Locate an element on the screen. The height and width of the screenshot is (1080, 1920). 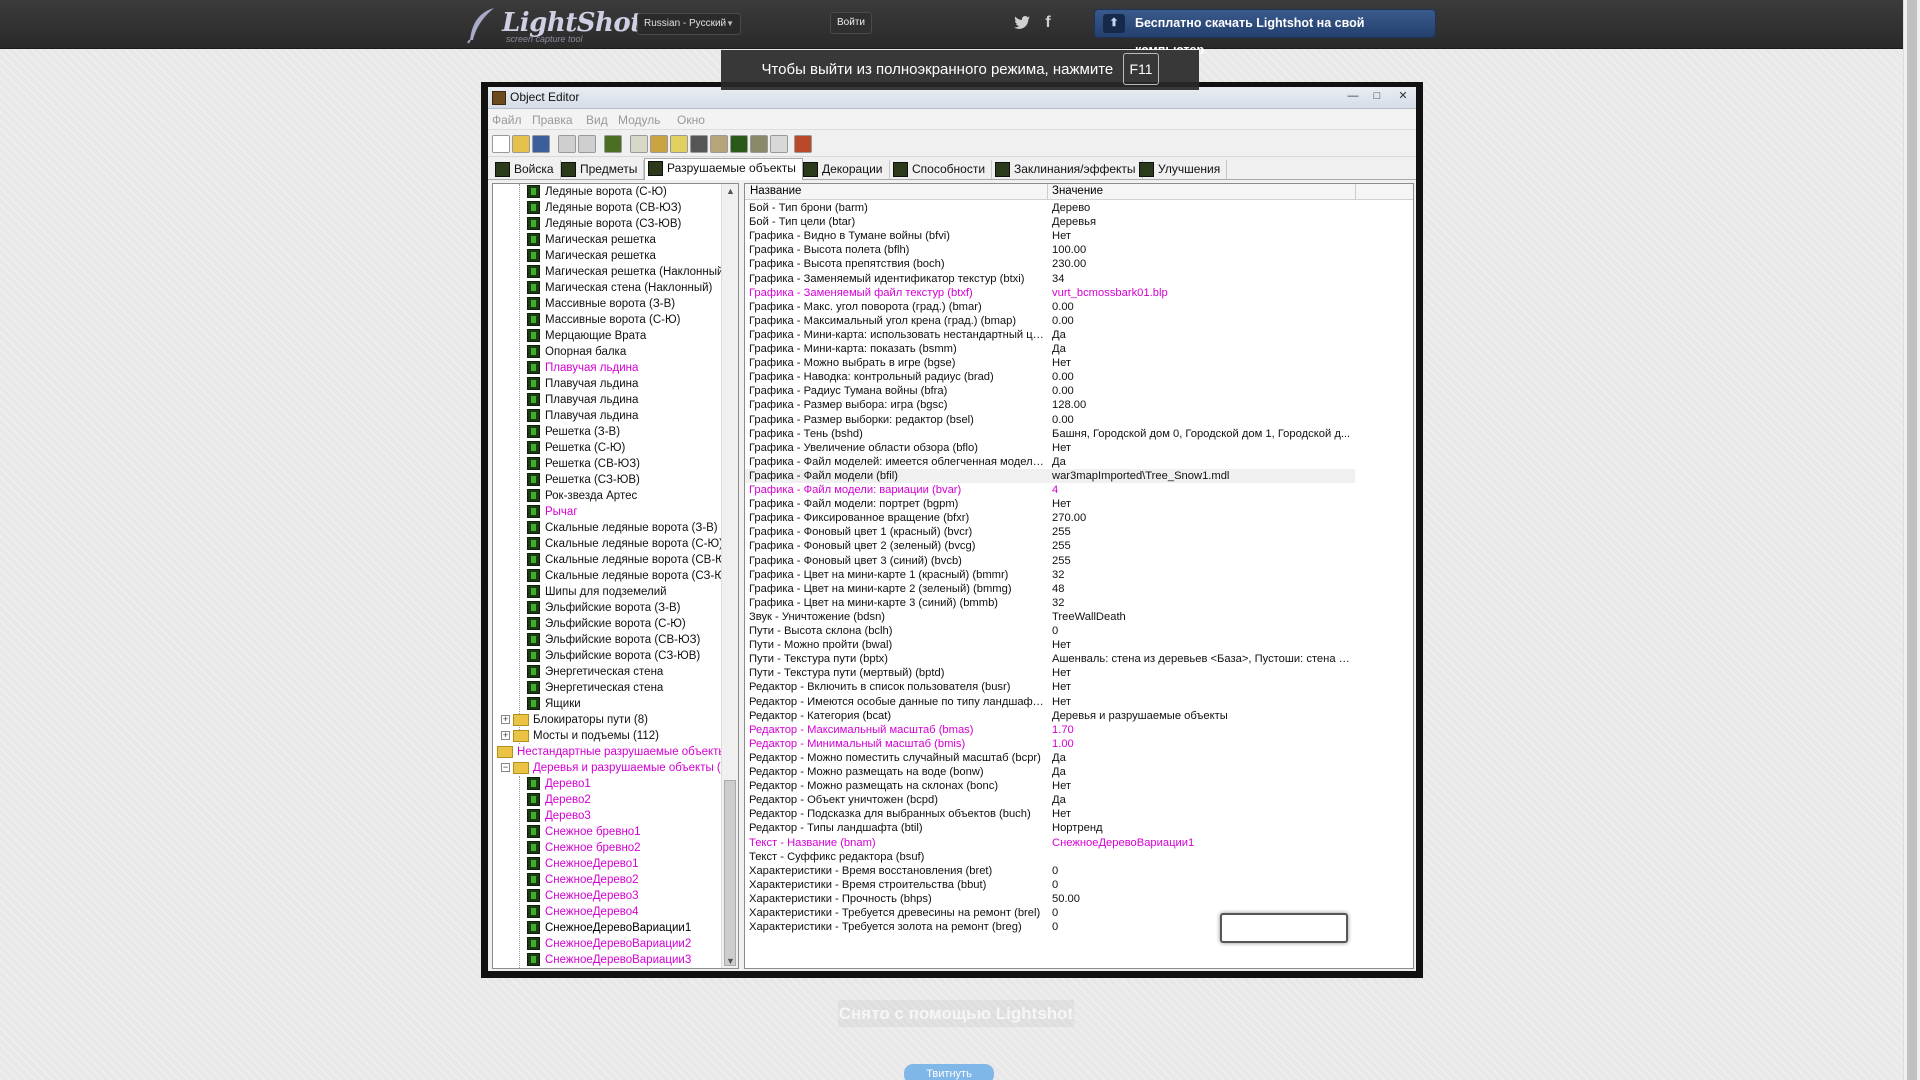
property-row: Графика - Высота полета (bflh) 100.00 is located at coordinates (1050, 250).